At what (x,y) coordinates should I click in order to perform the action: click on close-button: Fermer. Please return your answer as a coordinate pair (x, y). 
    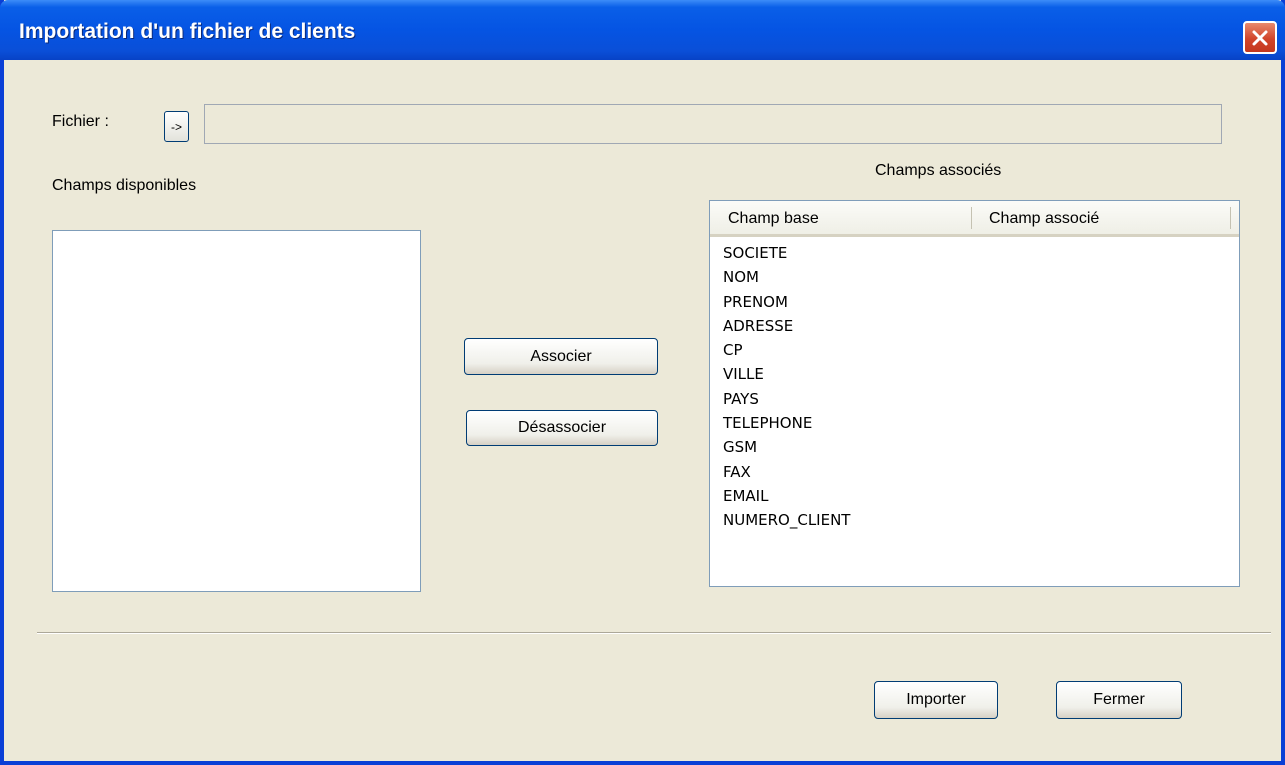
    Looking at the image, I should click on (1119, 700).